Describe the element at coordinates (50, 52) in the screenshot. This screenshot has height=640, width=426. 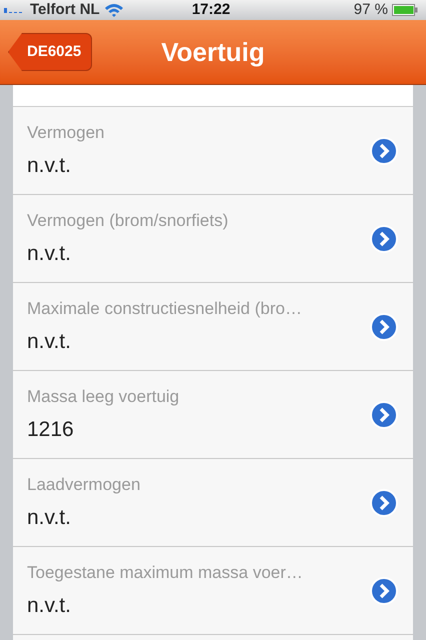
I see `back-button: DE6025` at that location.